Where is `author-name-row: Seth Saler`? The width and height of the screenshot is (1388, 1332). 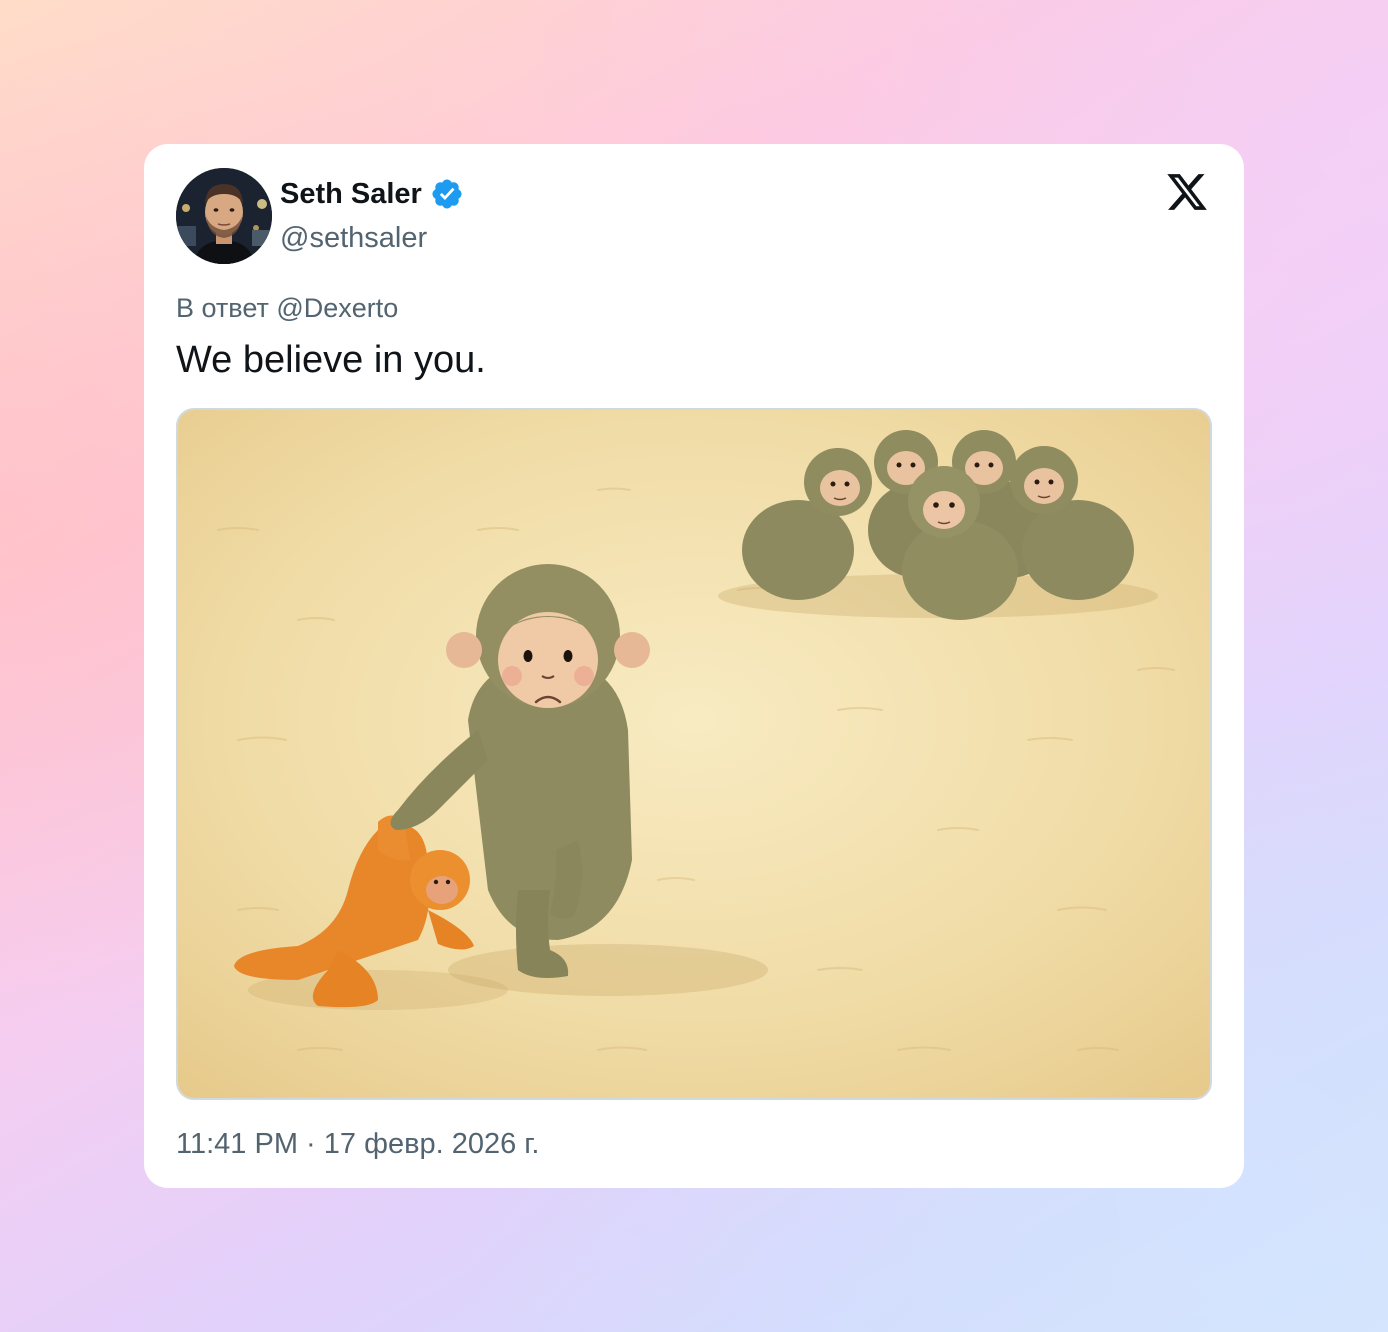
author-name-row: Seth Saler is located at coordinates (372, 194).